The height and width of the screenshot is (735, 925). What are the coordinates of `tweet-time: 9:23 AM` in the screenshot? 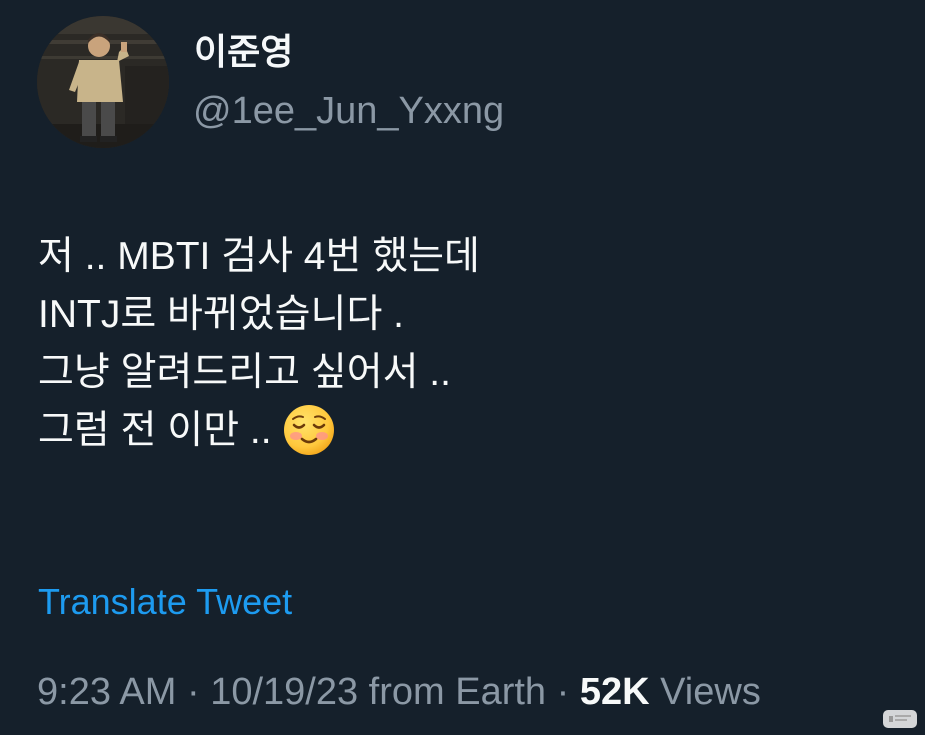 It's located at (106, 692).